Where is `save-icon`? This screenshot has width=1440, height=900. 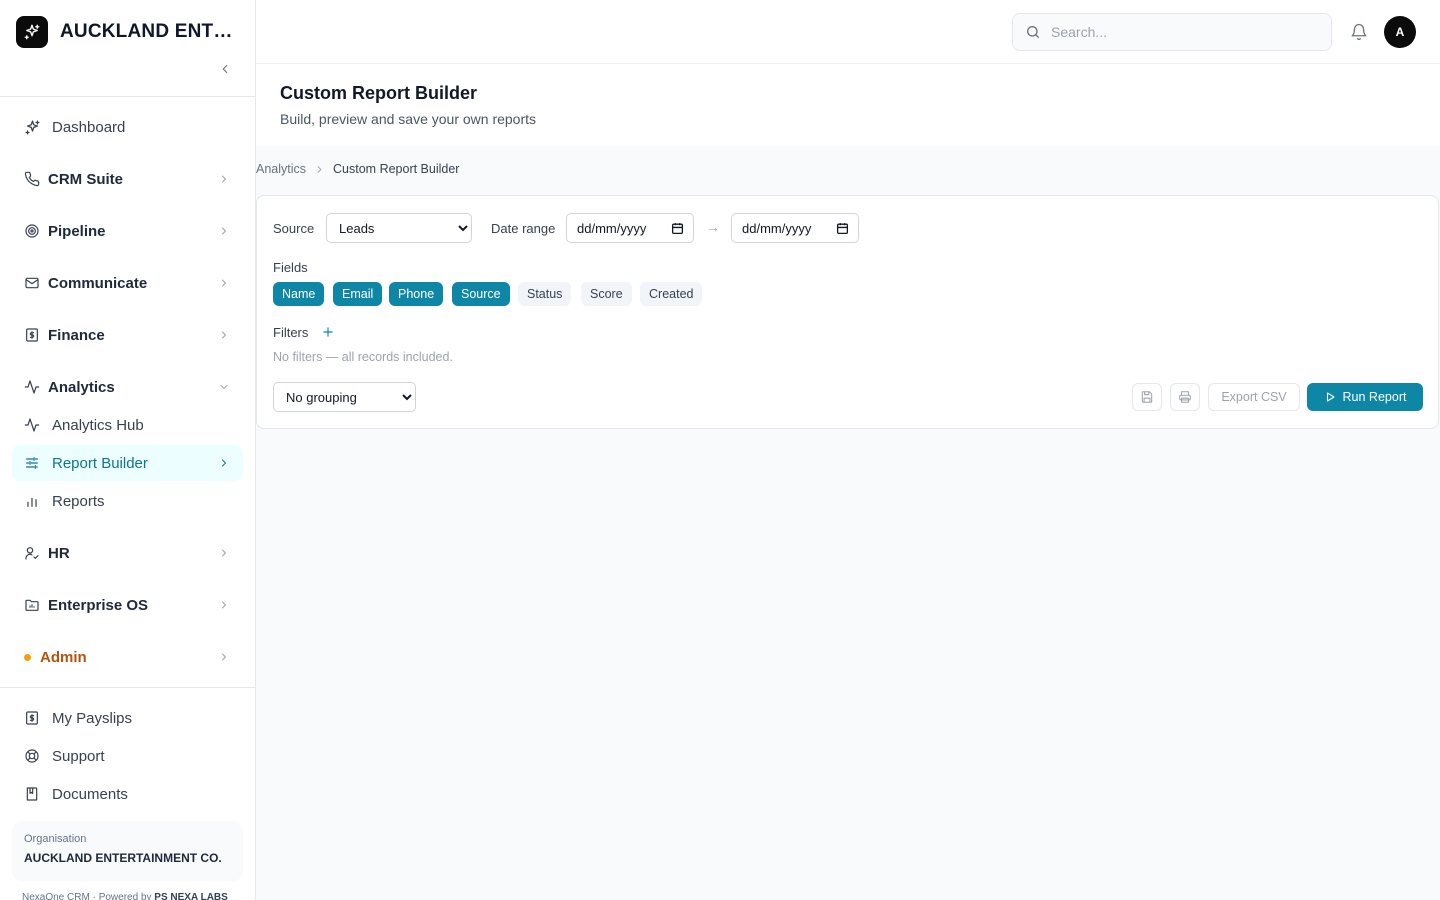
save-icon is located at coordinates (1147, 397).